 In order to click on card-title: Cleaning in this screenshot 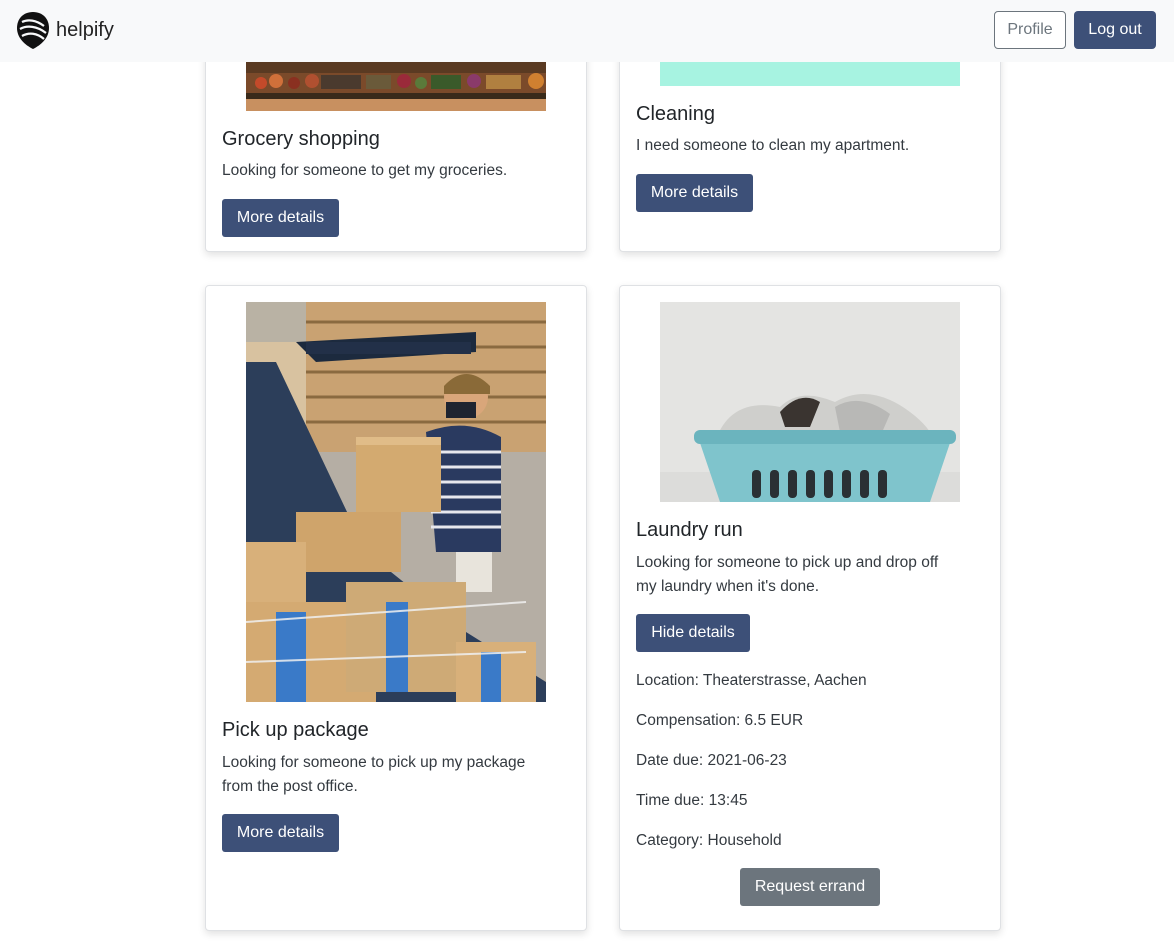, I will do `click(675, 114)`.